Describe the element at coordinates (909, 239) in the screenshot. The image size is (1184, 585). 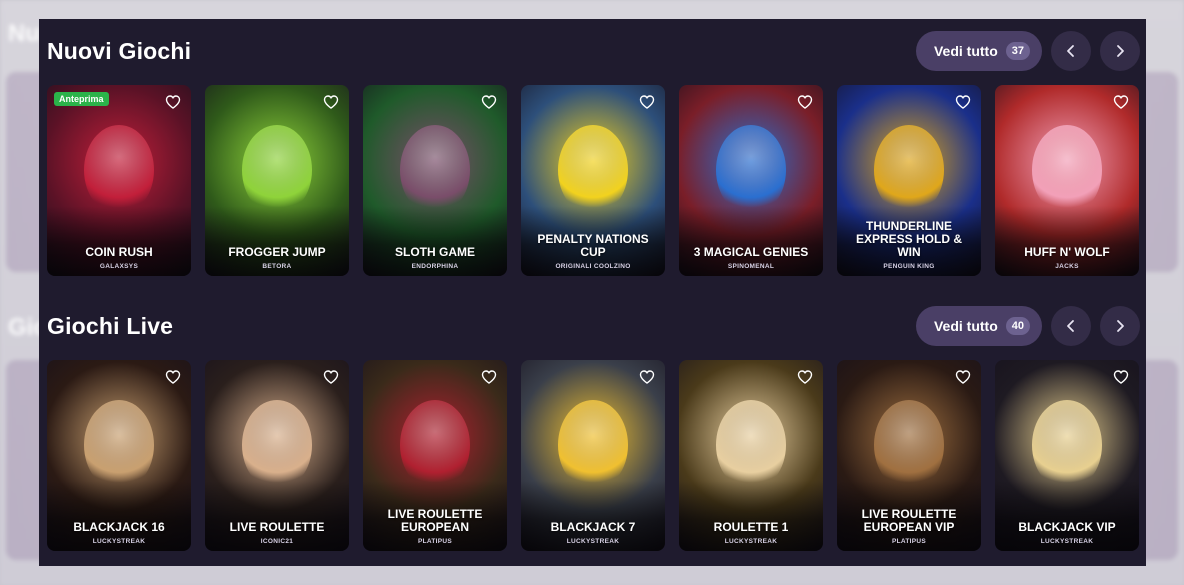
I see `game-title: THUNDERLINE EXPRESS HOLD & WIN` at that location.